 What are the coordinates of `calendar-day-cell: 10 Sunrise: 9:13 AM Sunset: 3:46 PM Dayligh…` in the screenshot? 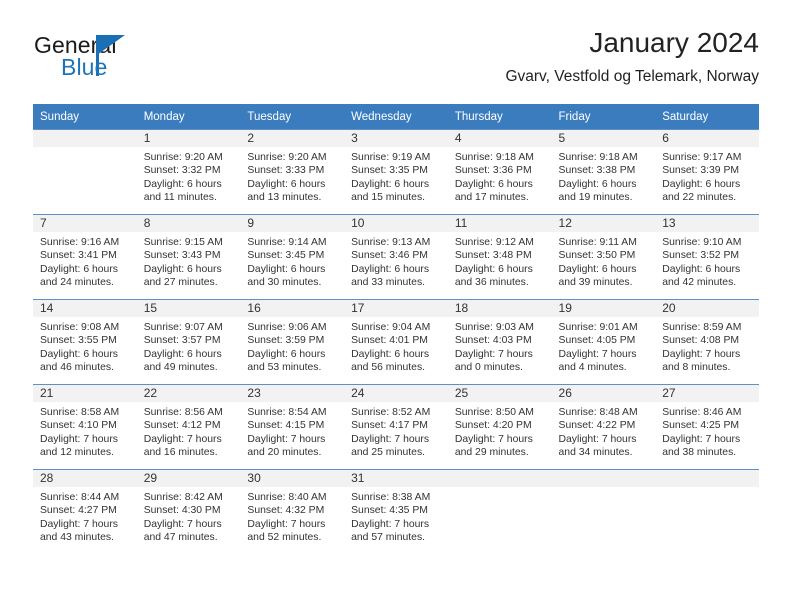 It's located at (396, 257).